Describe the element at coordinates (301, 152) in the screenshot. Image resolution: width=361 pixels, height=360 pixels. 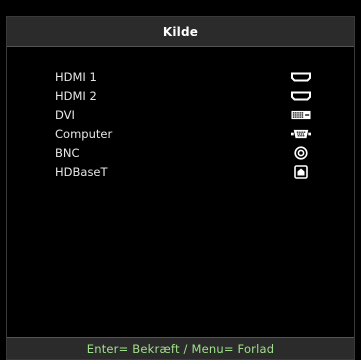
I see `bnc-icon` at that location.